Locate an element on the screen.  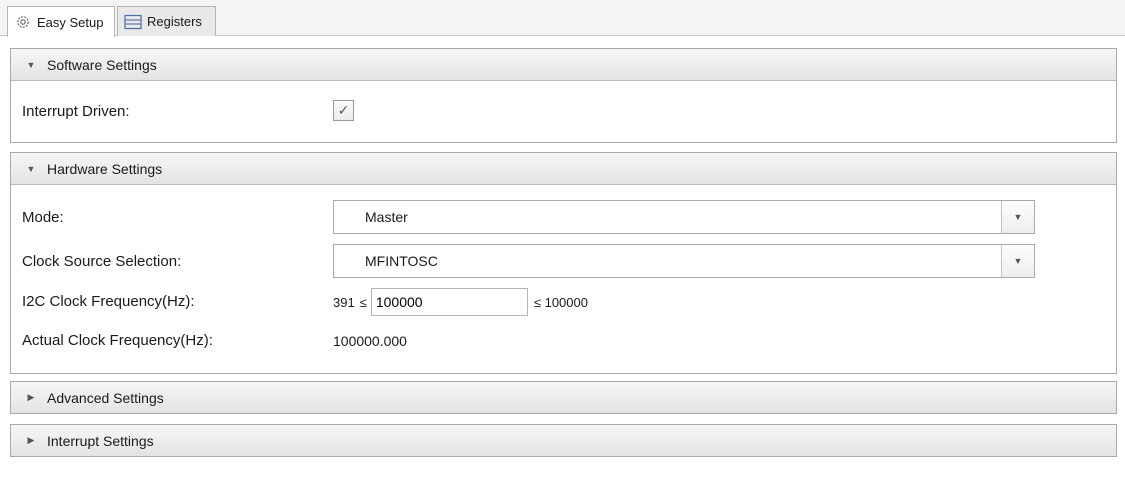
software-settings-header: ▼ Software Settings is located at coordinates (563, 65).